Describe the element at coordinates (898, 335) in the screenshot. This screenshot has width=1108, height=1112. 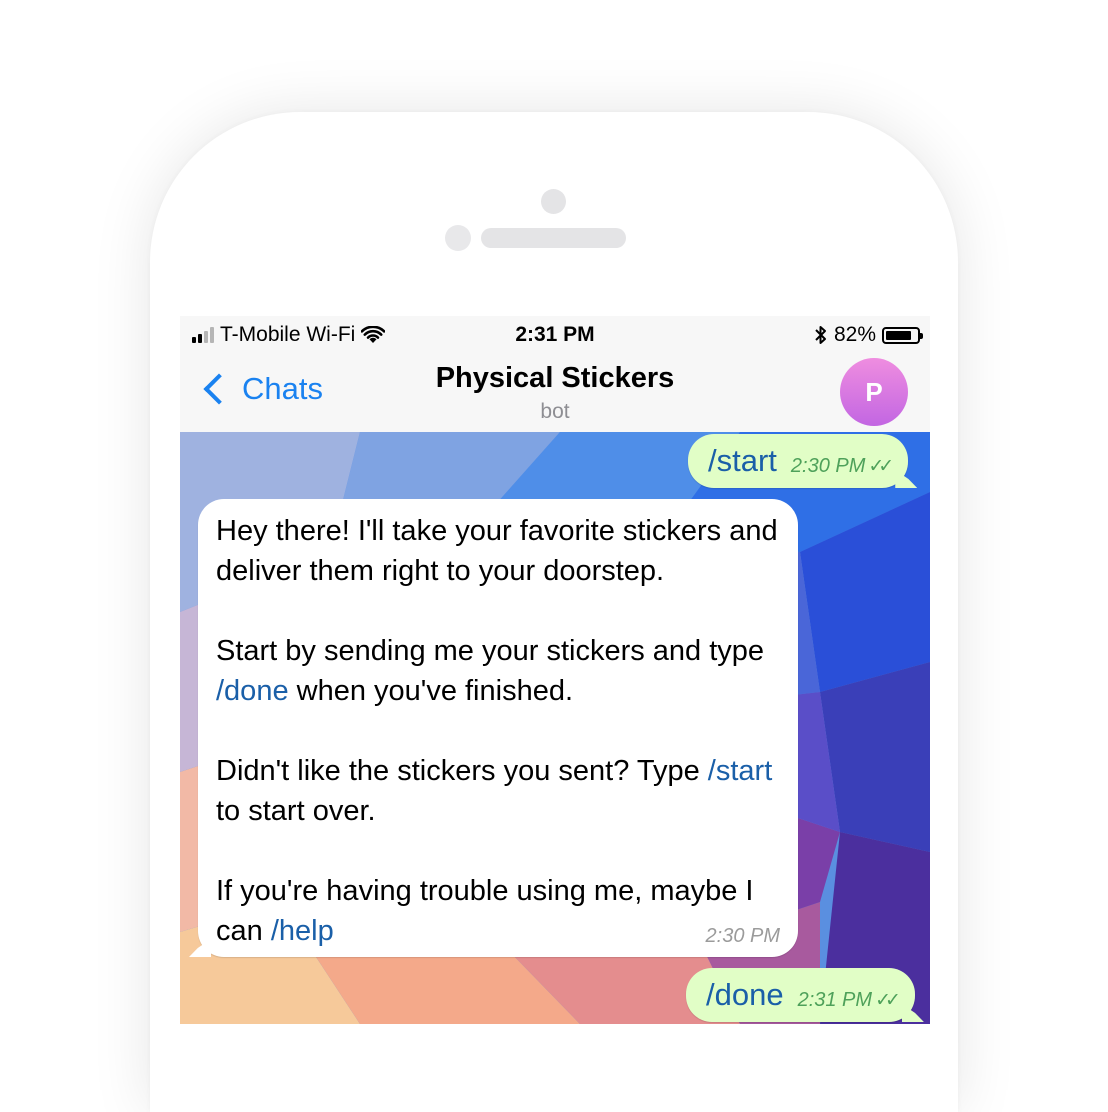
I see `battery-fill` at that location.